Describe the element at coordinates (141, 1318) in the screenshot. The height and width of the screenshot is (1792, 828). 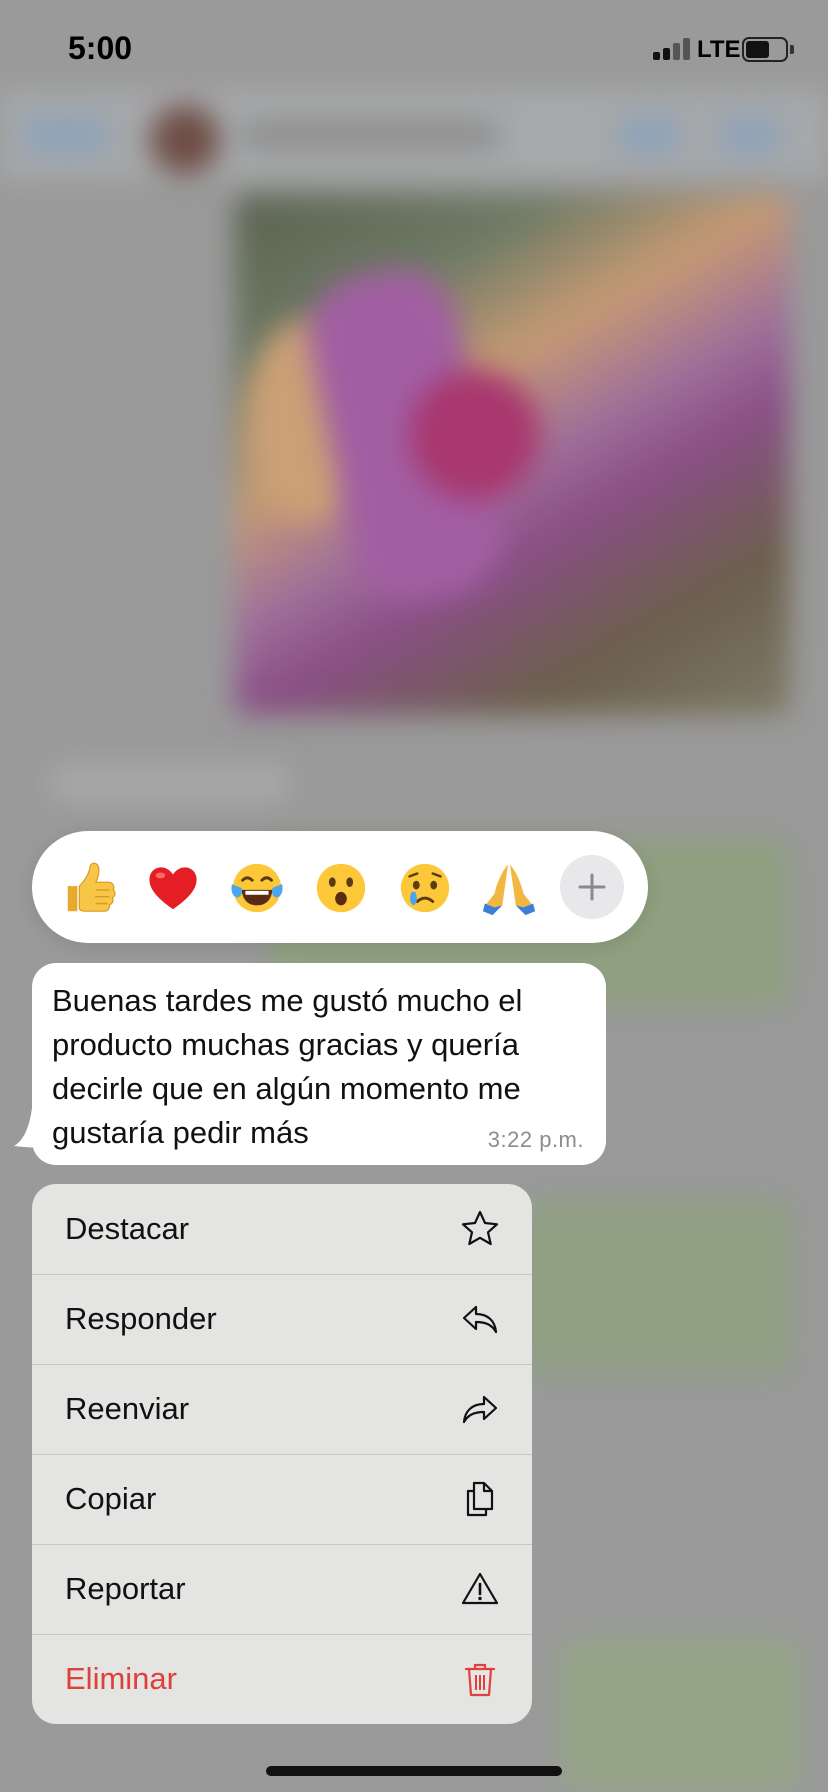
I see `menu-item-label: Responder` at that location.